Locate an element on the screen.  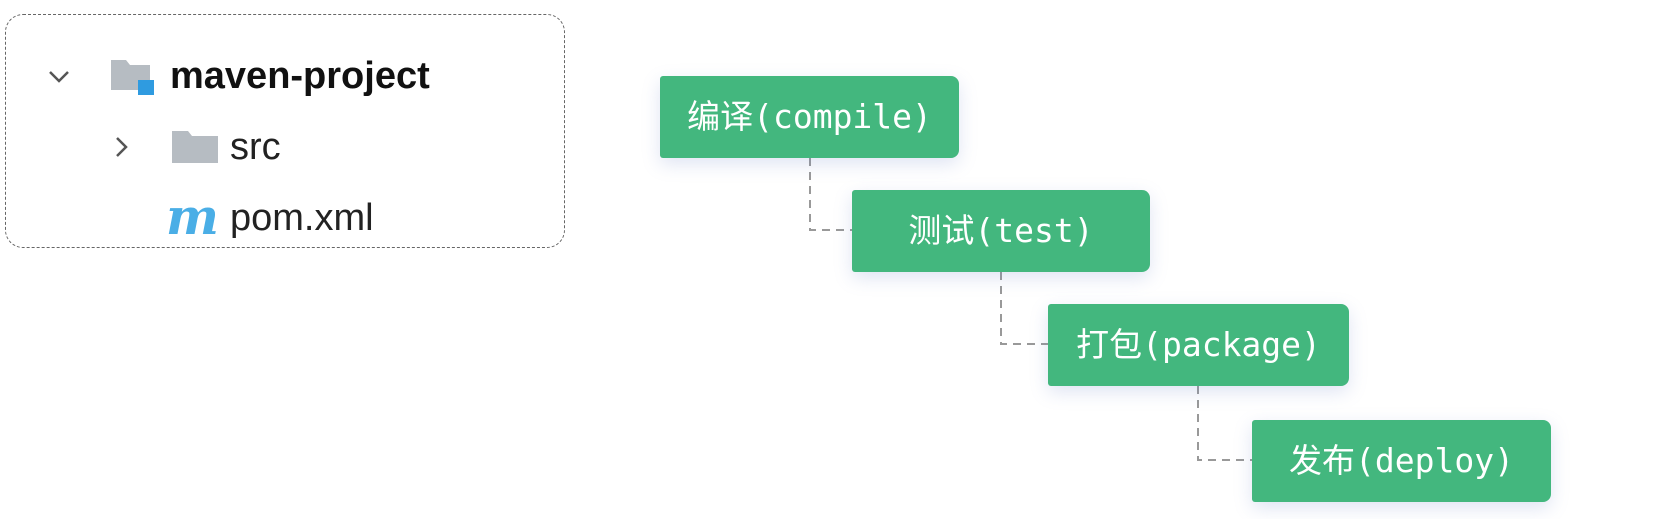
connector-test-package is located at coordinates (1024, 308).